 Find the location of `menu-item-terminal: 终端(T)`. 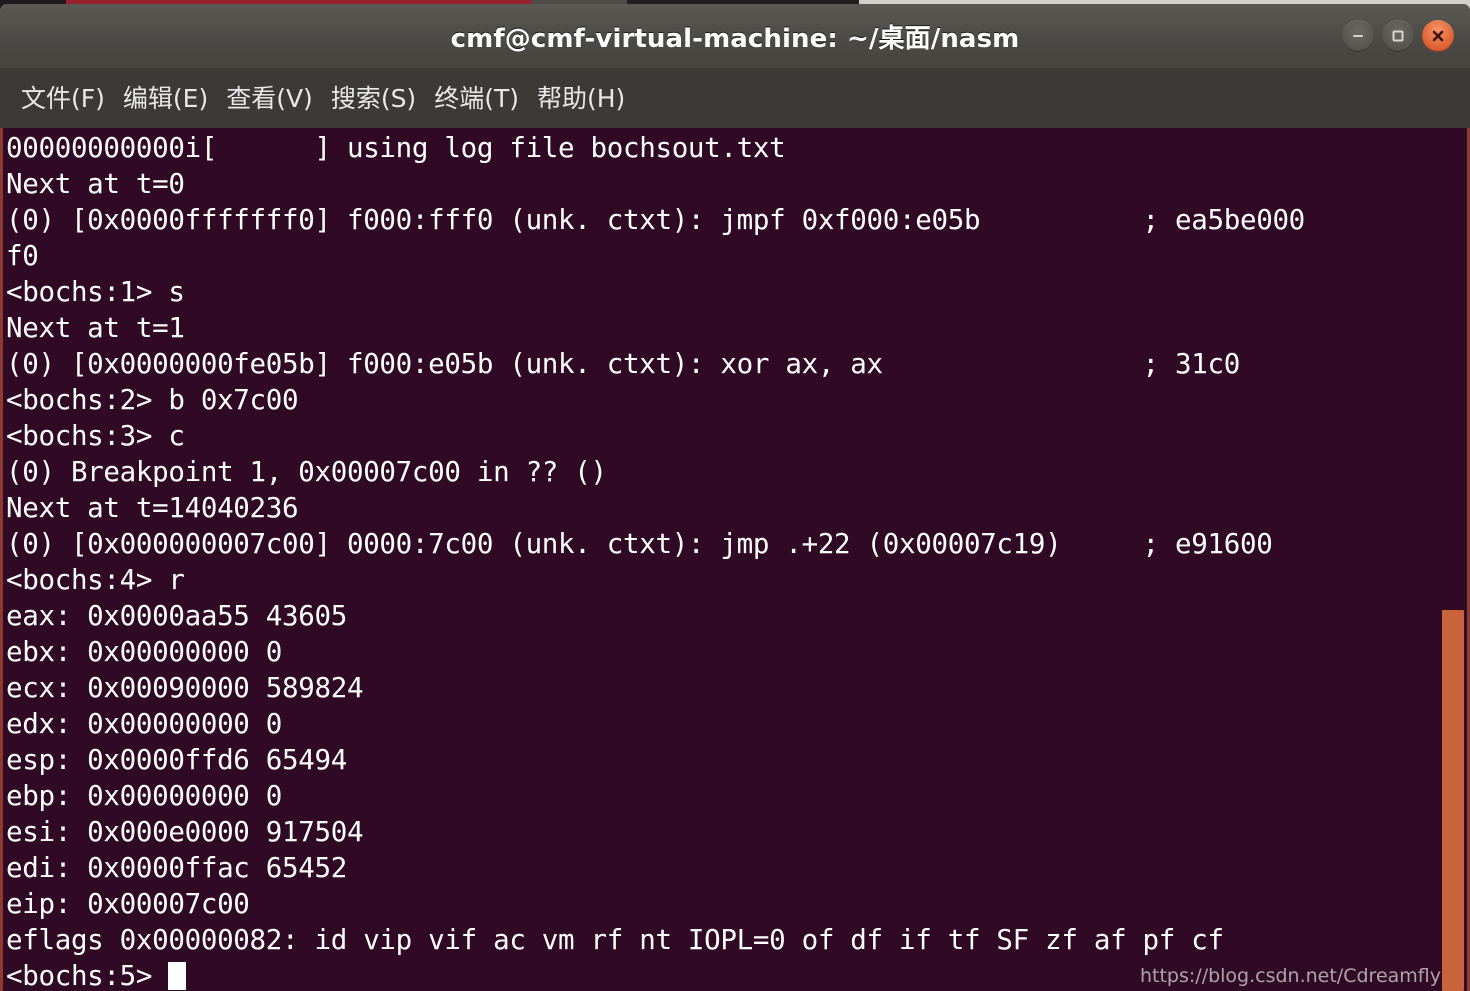

menu-item-terminal: 终端(T) is located at coordinates (476, 98).